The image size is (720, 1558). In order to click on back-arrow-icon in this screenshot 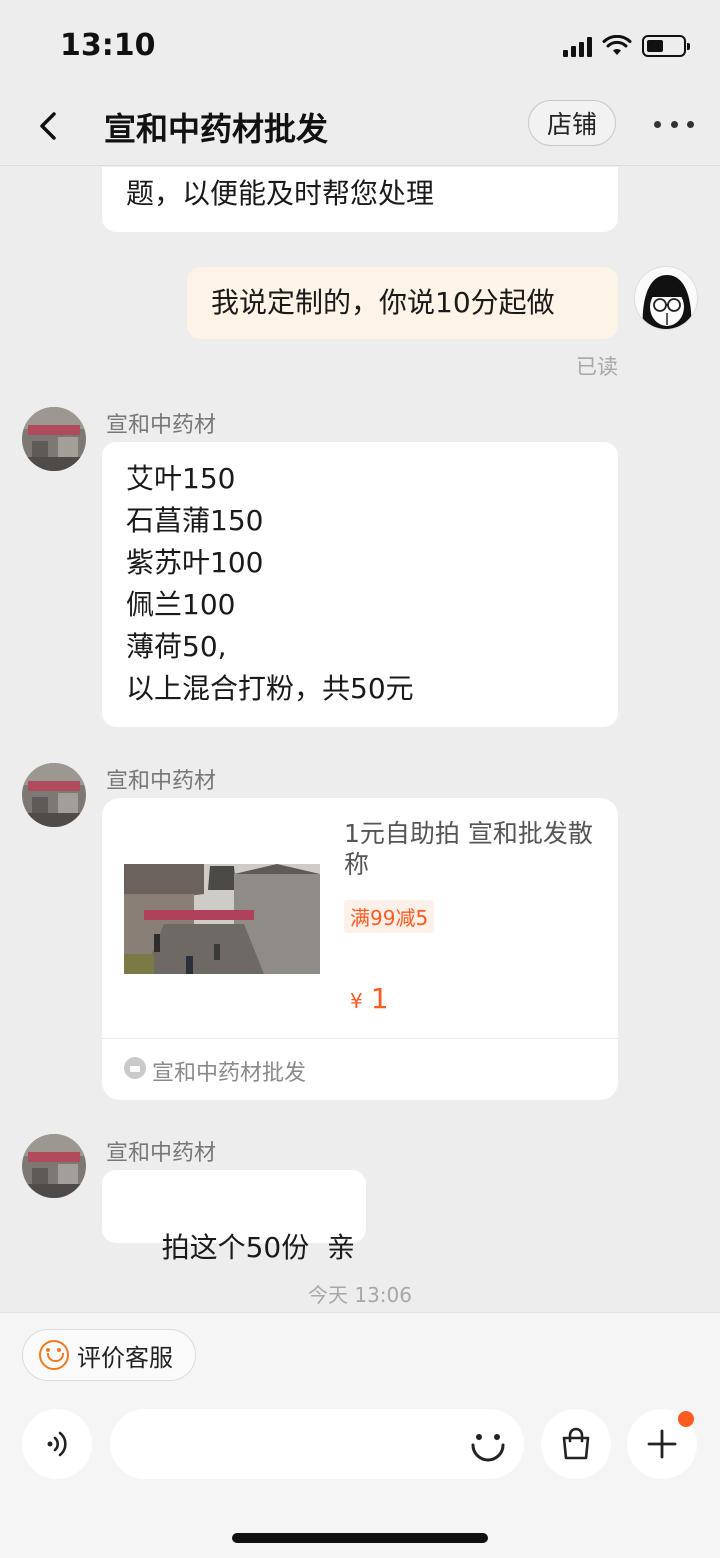, I will do `click(50, 126)`.